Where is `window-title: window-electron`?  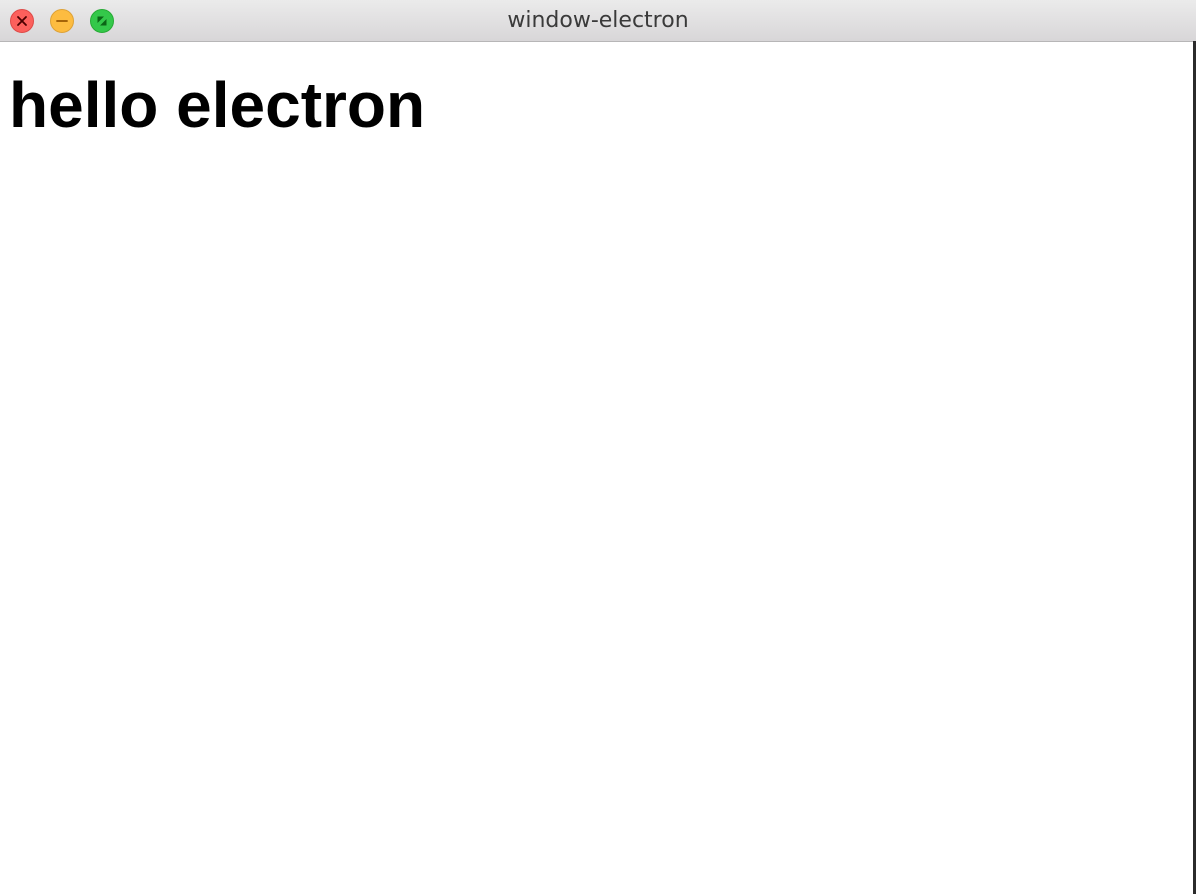 window-title: window-electron is located at coordinates (598, 20).